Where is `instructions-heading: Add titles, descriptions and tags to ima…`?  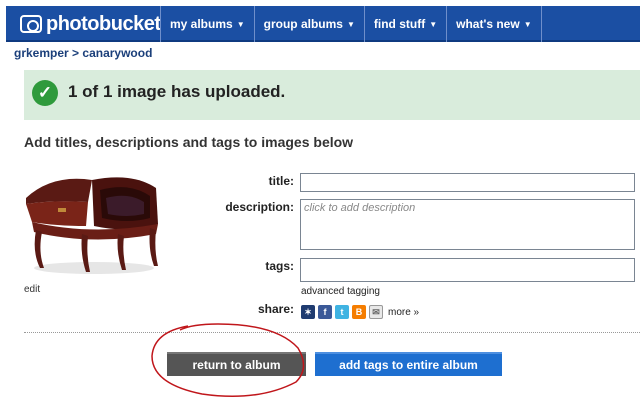
instructions-heading: Add titles, descriptions and tags to ima… is located at coordinates (189, 142).